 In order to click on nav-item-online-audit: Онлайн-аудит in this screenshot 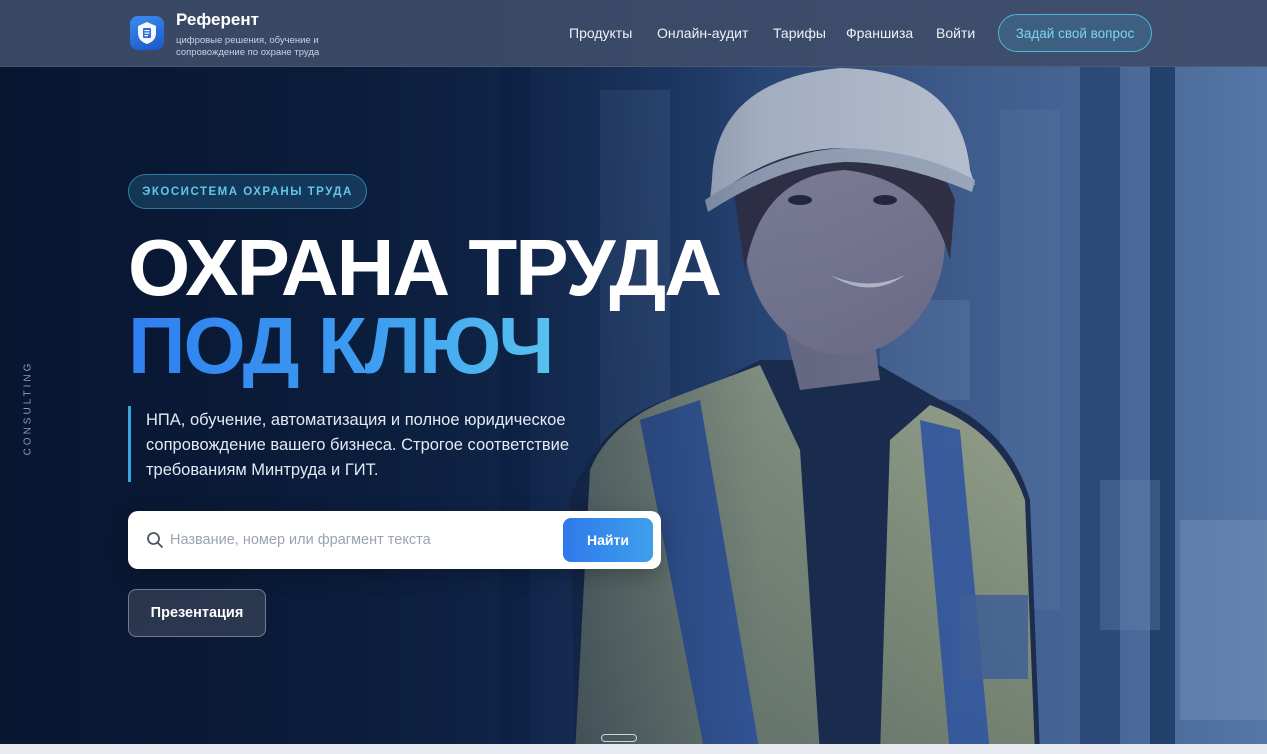, I will do `click(702, 34)`.